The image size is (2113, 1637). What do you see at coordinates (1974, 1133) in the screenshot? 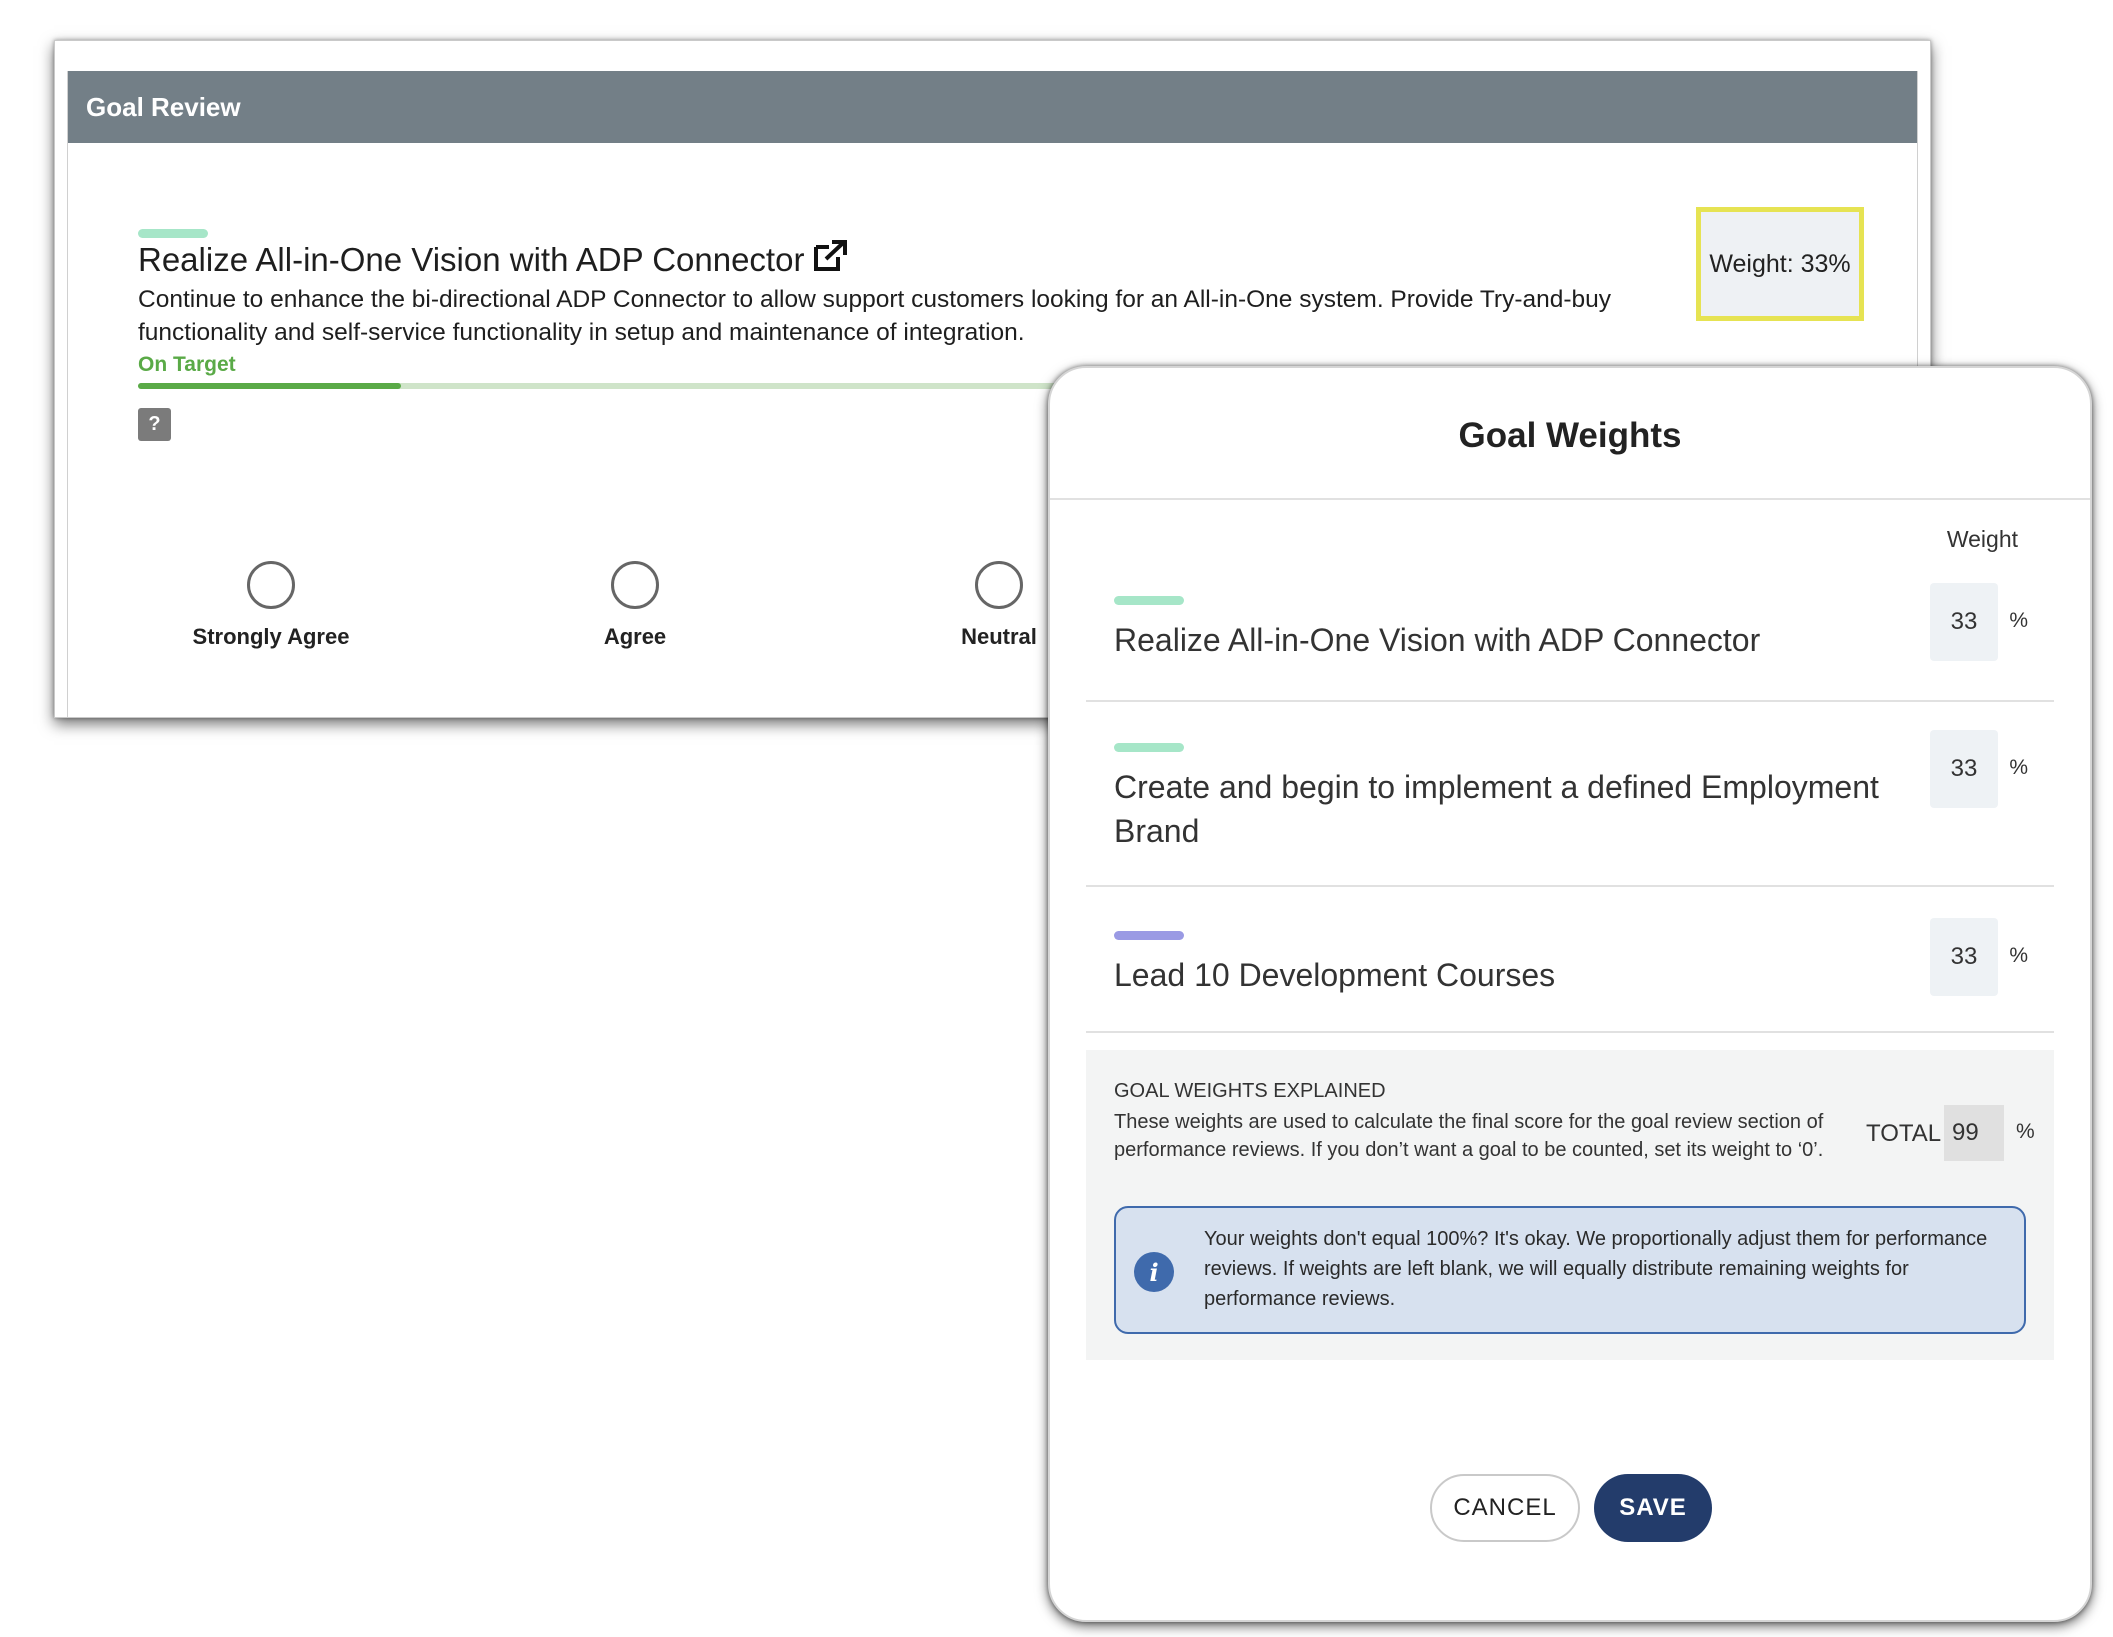
I see `total-weight-field` at bounding box center [1974, 1133].